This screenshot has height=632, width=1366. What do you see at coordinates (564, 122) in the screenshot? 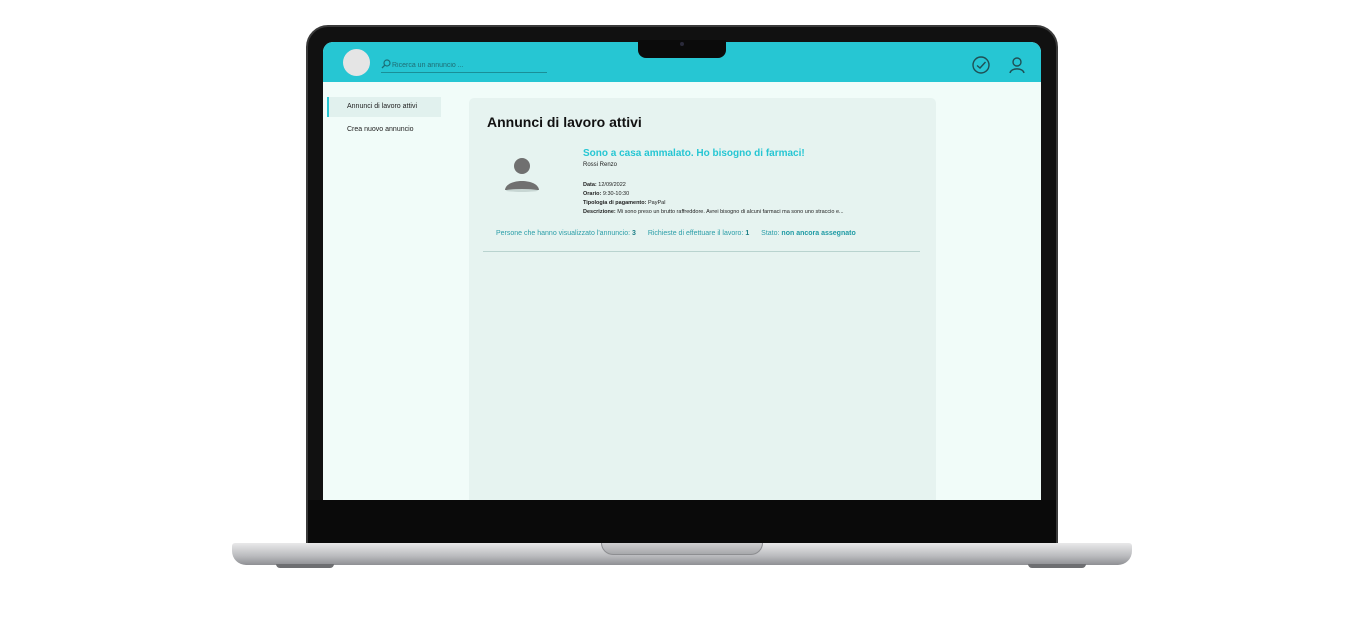
I see `page-title: Annunci di lavoro attivi` at bounding box center [564, 122].